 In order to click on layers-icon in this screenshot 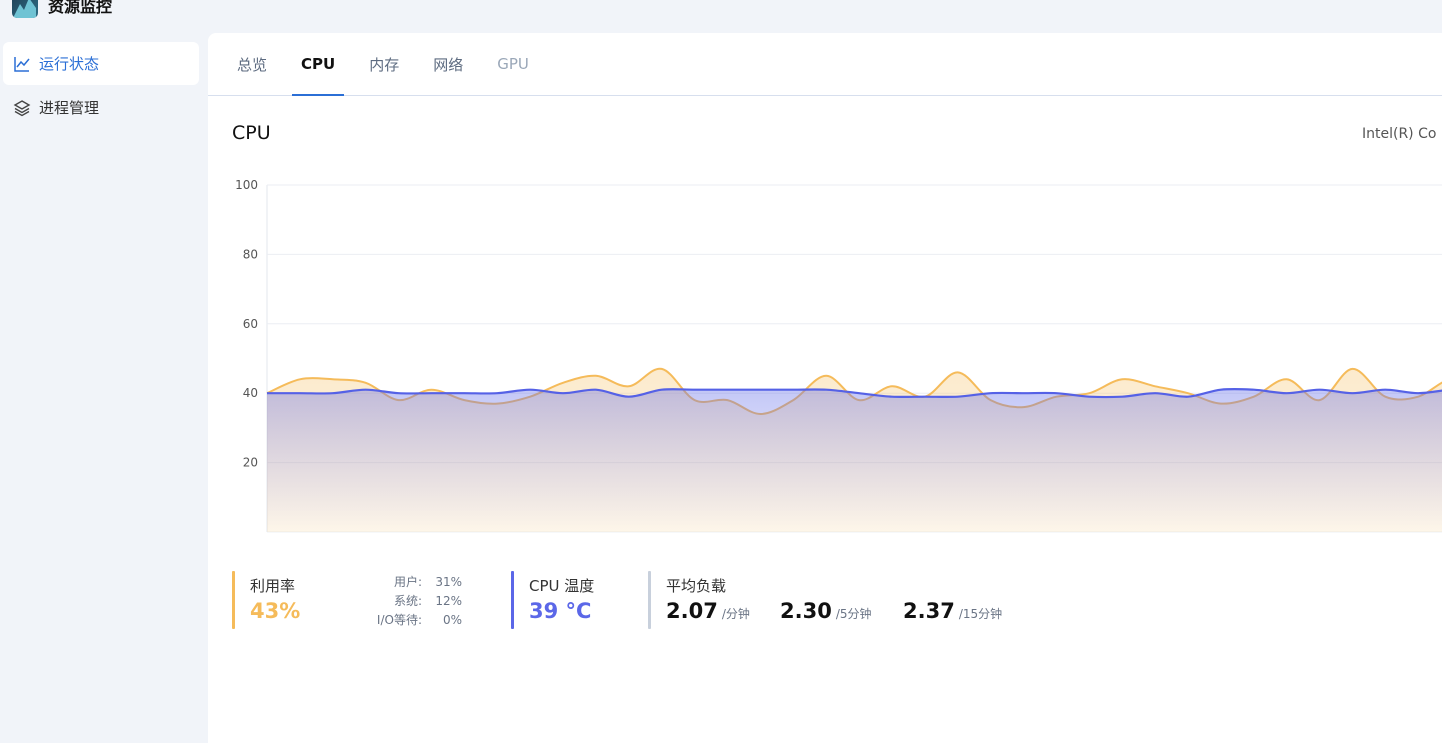, I will do `click(22, 108)`.